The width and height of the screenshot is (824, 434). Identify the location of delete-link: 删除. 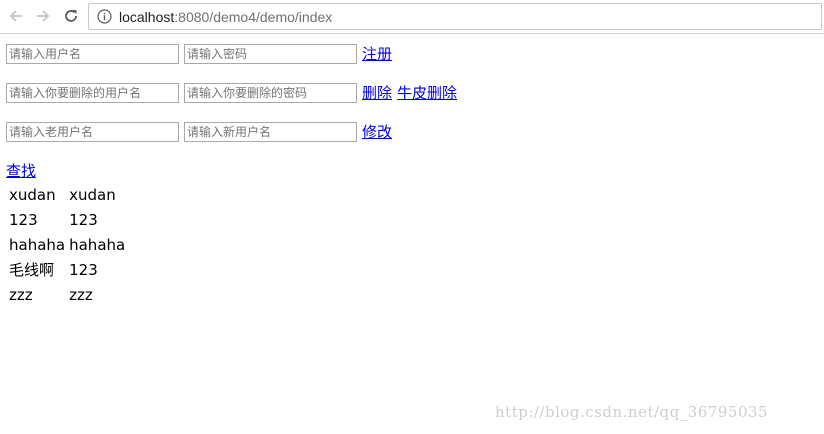
(377, 93).